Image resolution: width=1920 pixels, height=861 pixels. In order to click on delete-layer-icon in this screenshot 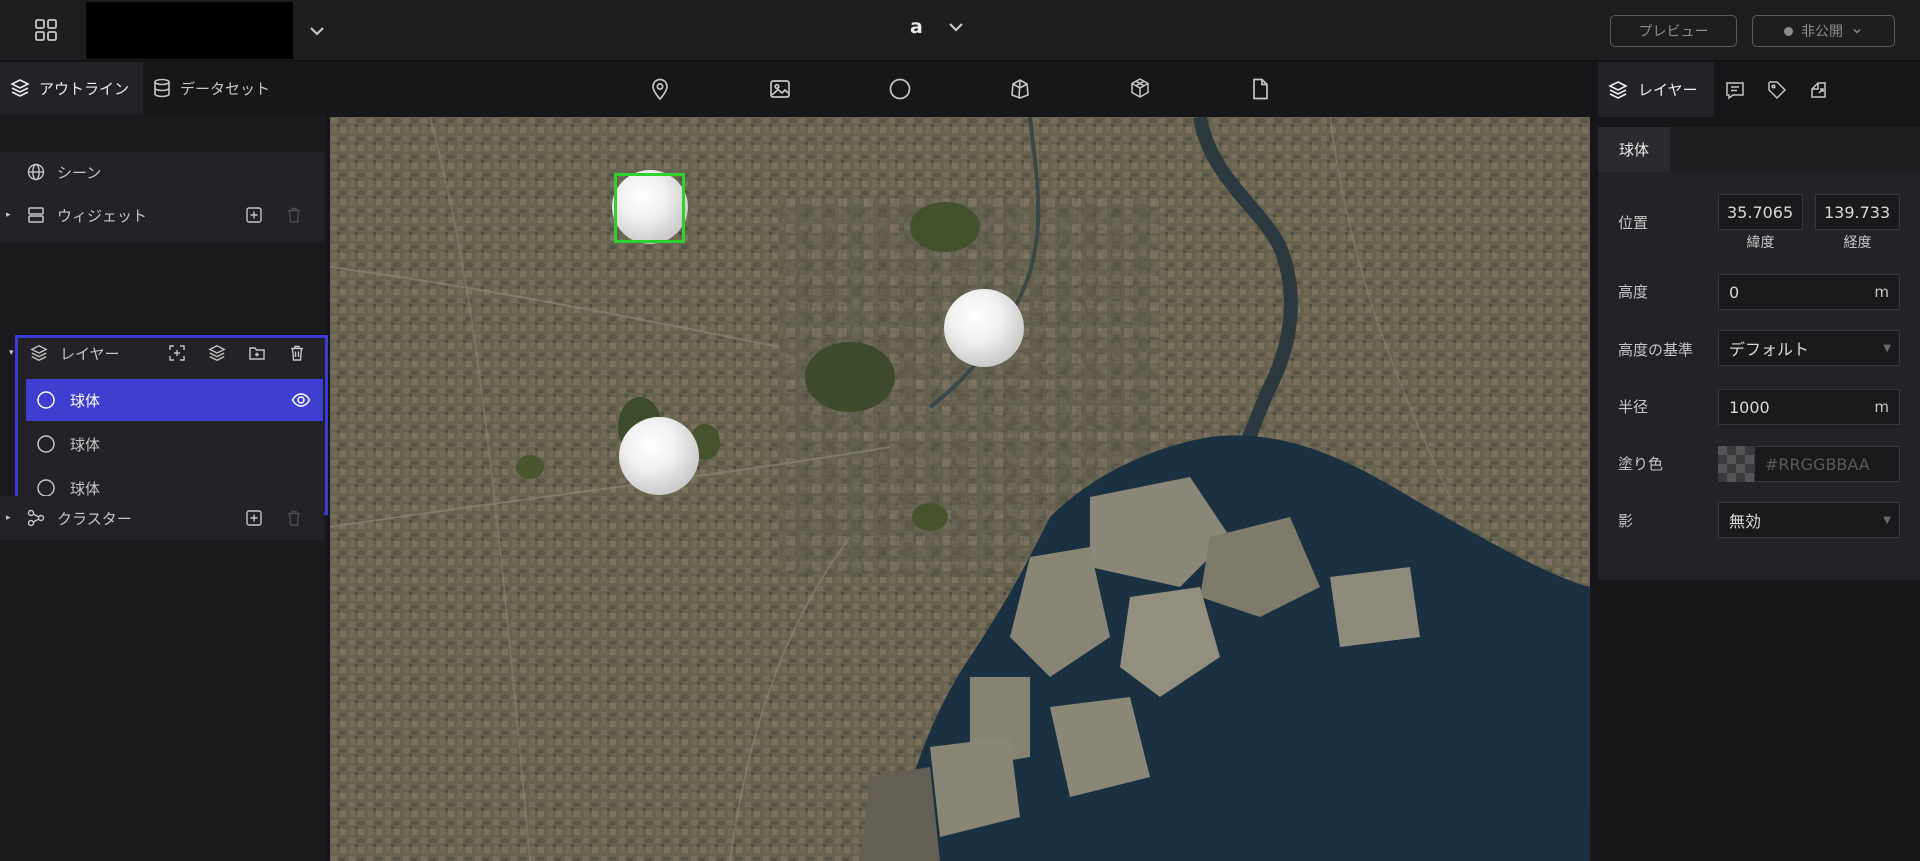, I will do `click(297, 353)`.